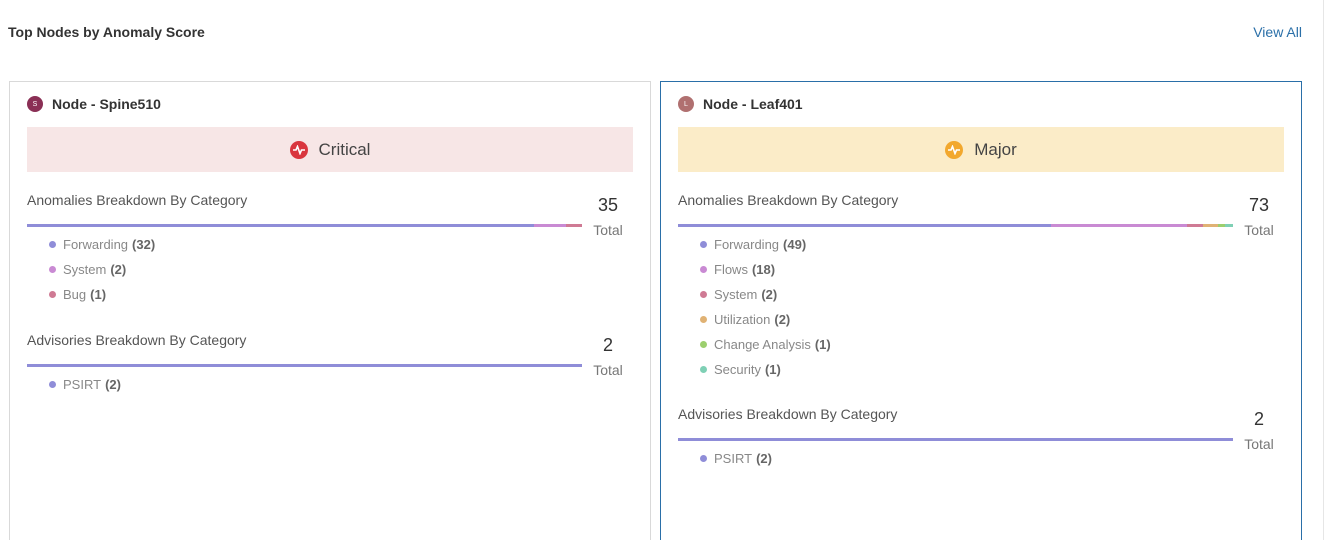  What do you see at coordinates (753, 104) in the screenshot?
I see `node-title: Node - Leaf401` at bounding box center [753, 104].